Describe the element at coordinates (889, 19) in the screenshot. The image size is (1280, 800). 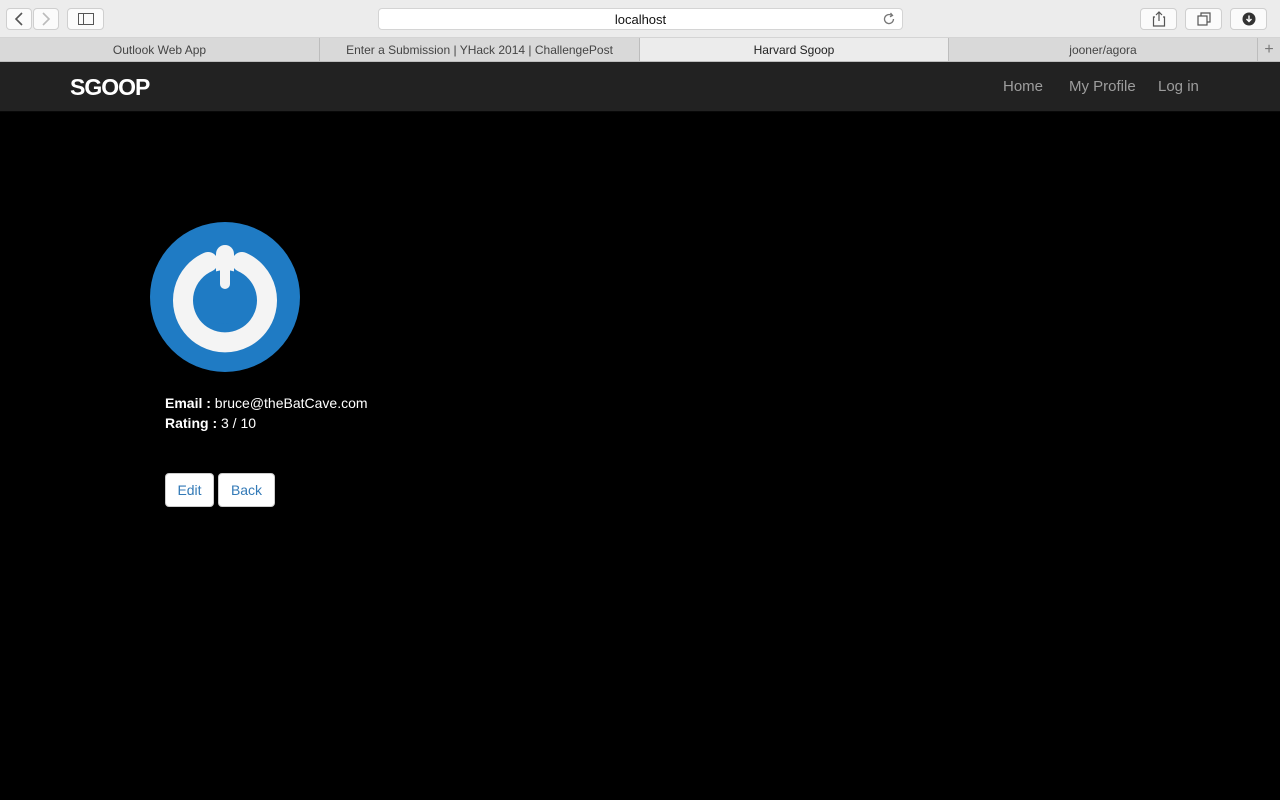
I see `reload-icon` at that location.